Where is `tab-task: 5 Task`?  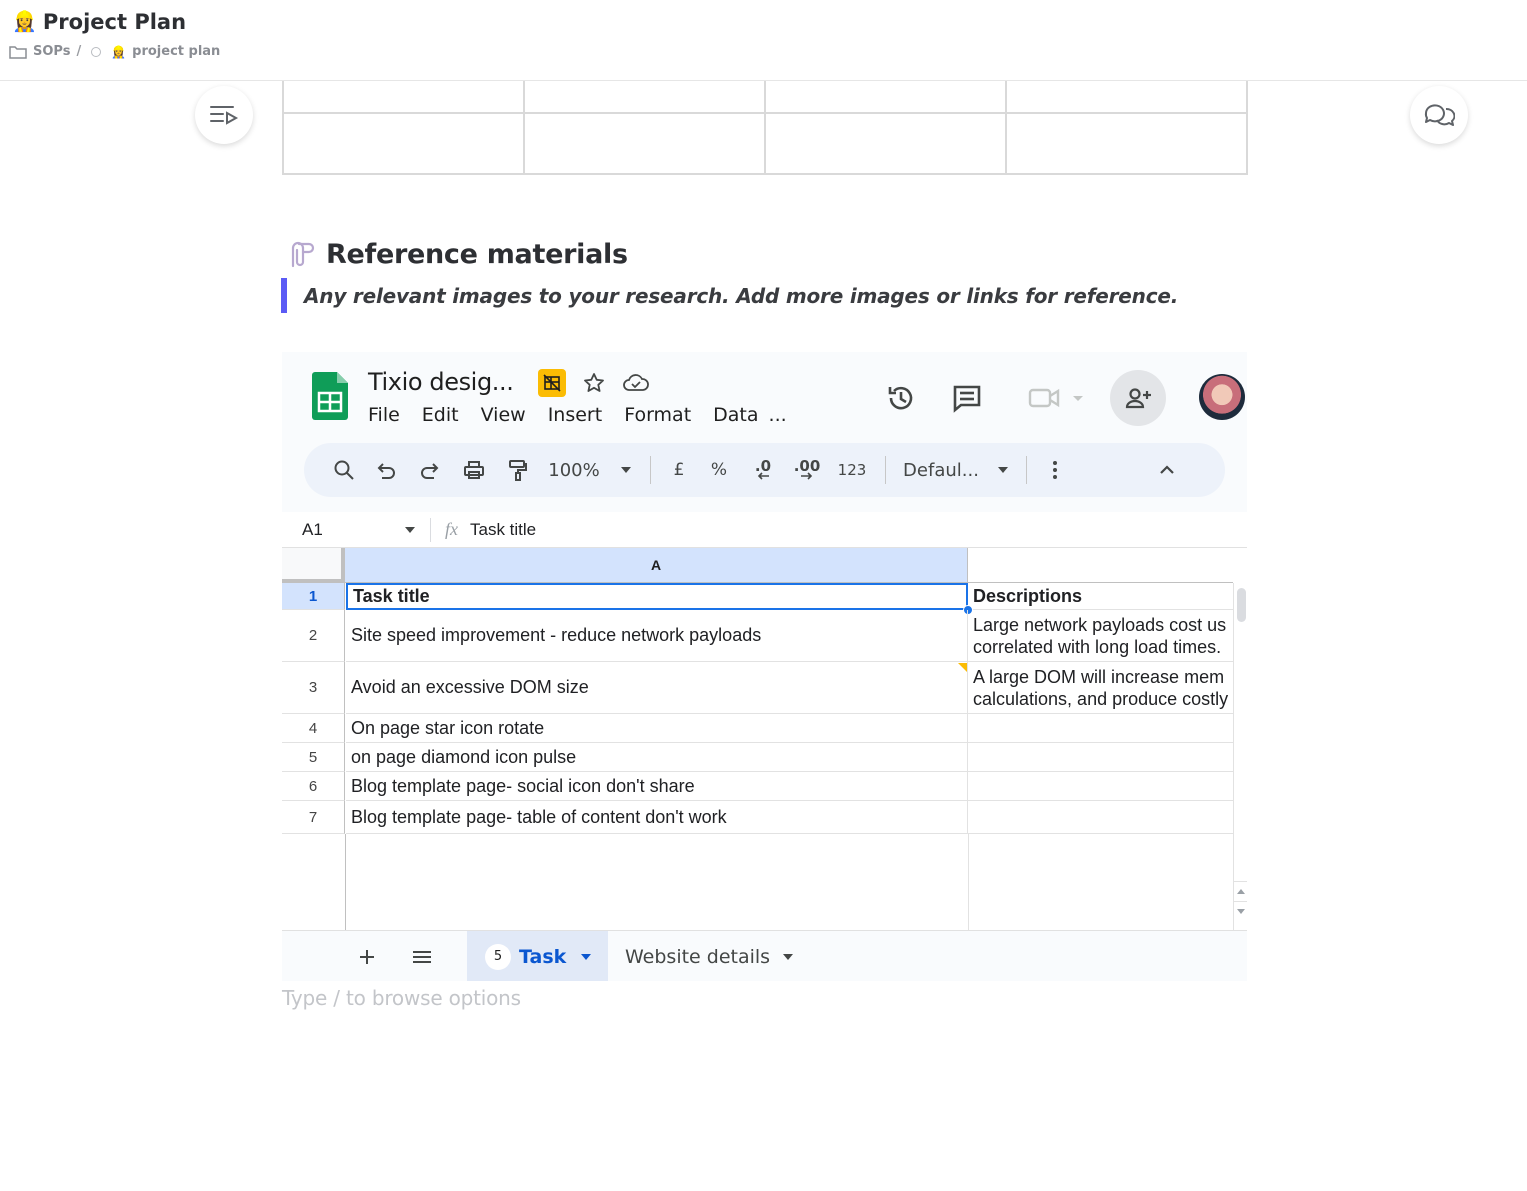 tab-task: 5 Task is located at coordinates (537, 956).